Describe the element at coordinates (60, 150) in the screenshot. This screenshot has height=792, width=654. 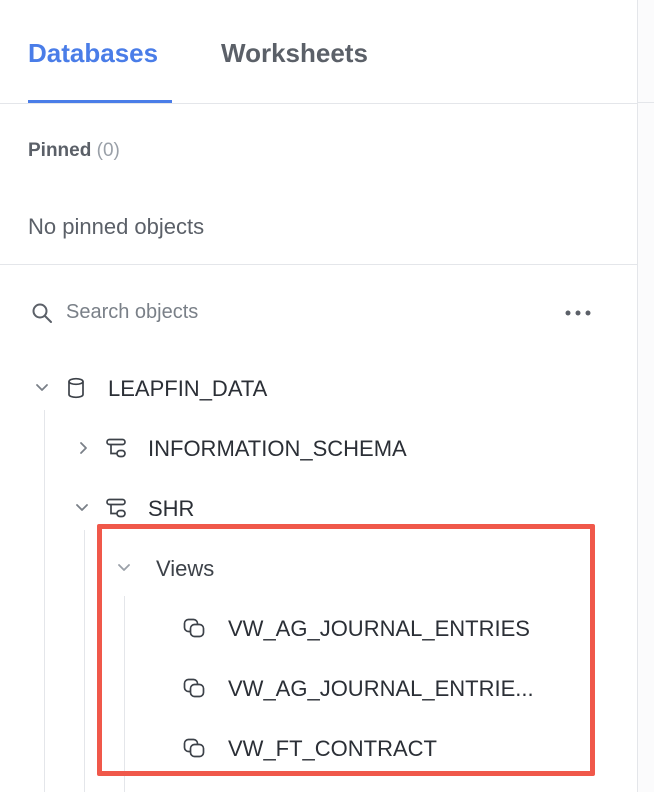
I see `pinned-title: Pinned` at that location.